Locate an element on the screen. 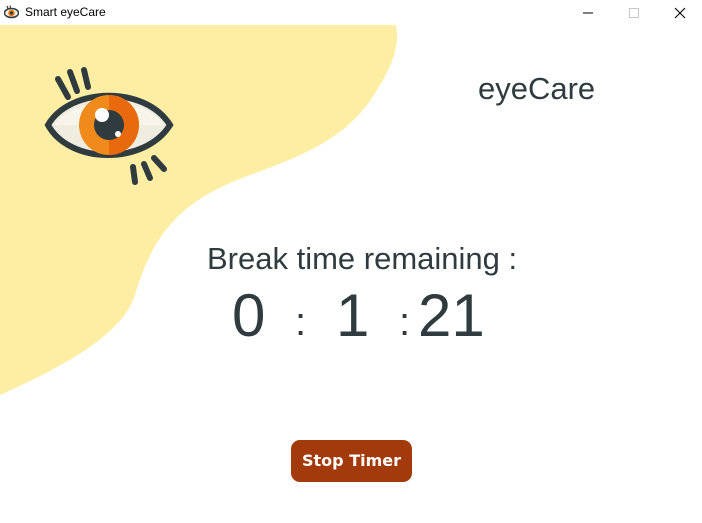 This screenshot has width=702, height=523. minimize-icon is located at coordinates (588, 13).